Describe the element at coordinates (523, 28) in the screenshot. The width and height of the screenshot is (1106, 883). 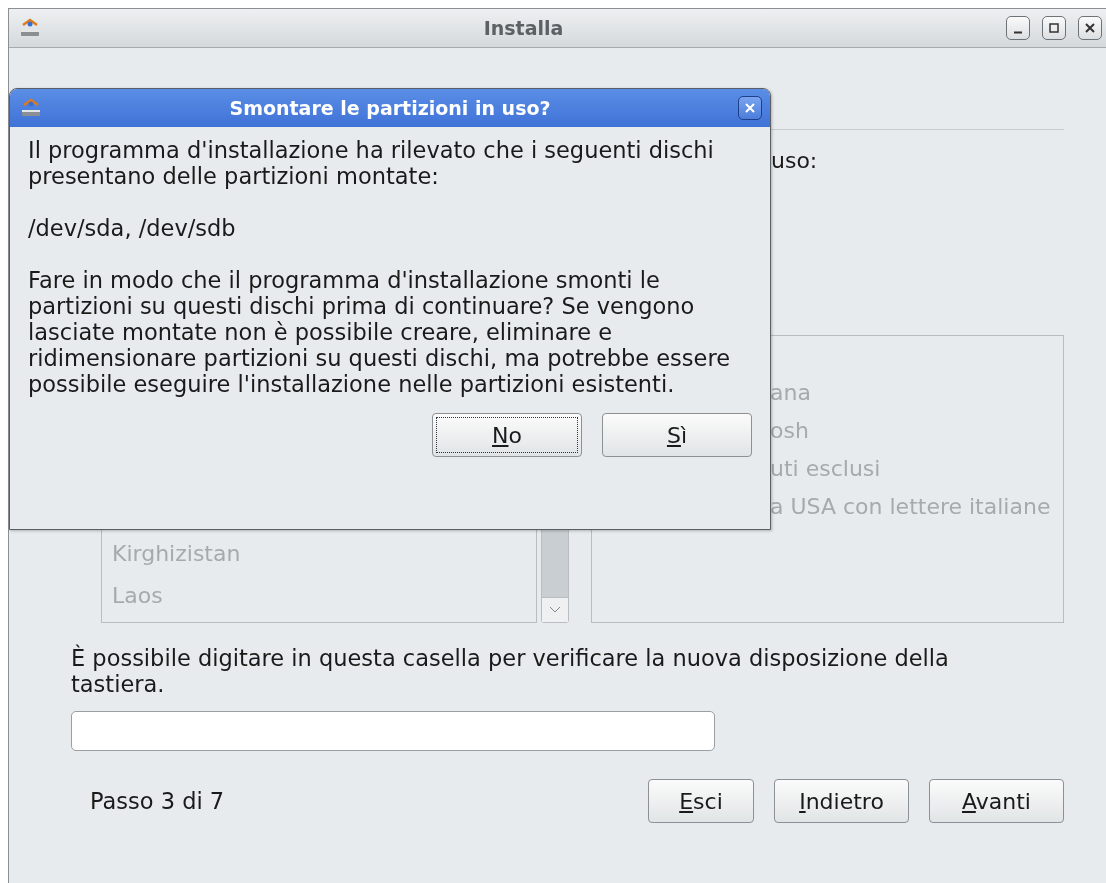
I see `window-title: Installa` at that location.